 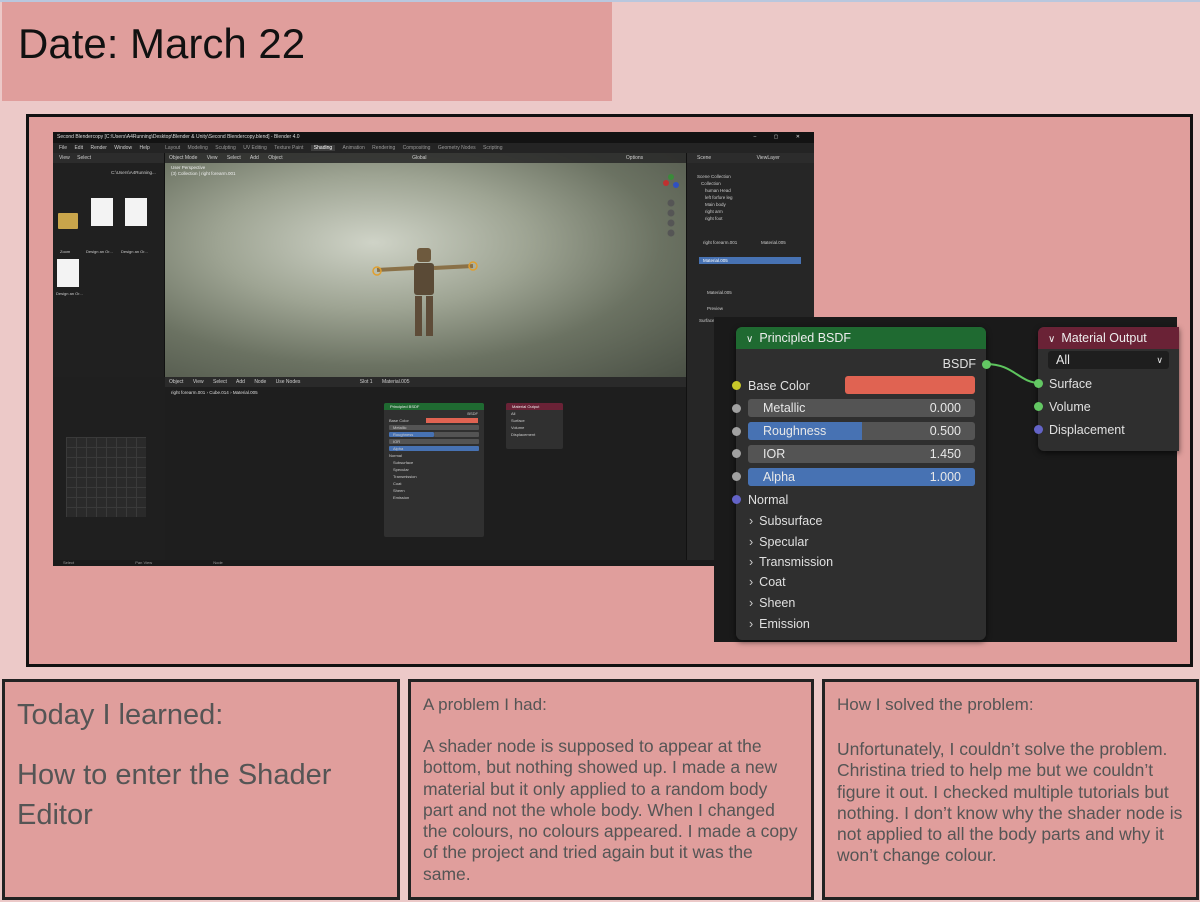 What do you see at coordinates (144, 148) in the screenshot?
I see `menu-help: Help` at bounding box center [144, 148].